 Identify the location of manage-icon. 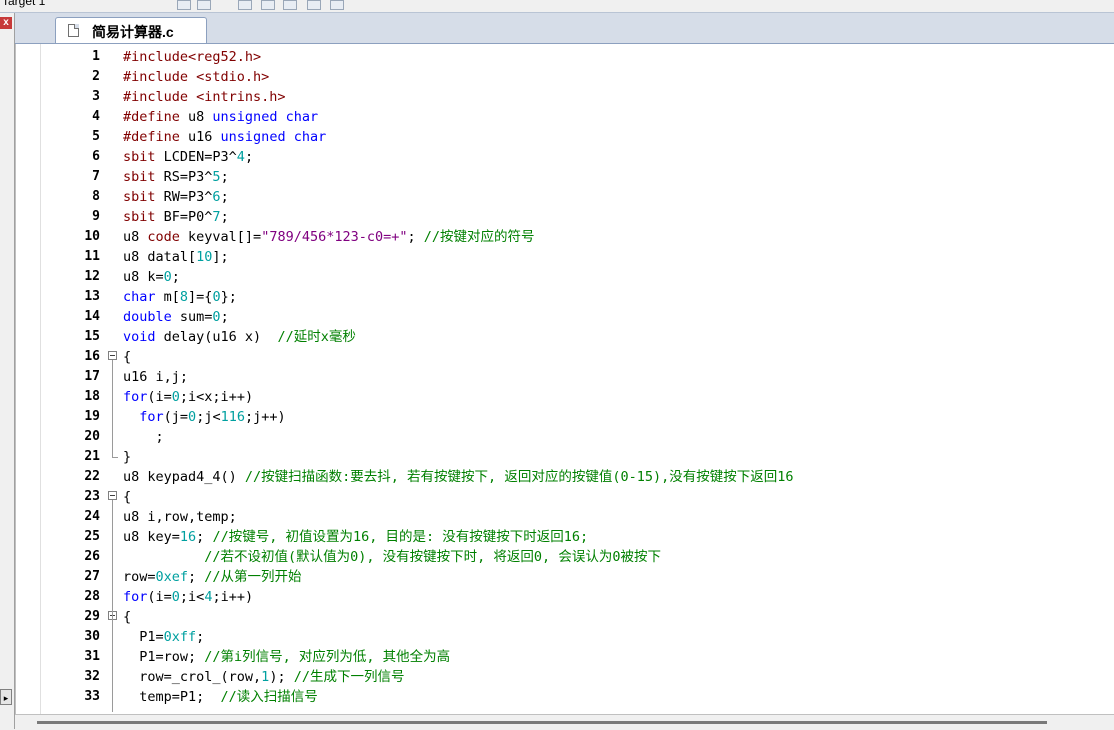
(337, 5).